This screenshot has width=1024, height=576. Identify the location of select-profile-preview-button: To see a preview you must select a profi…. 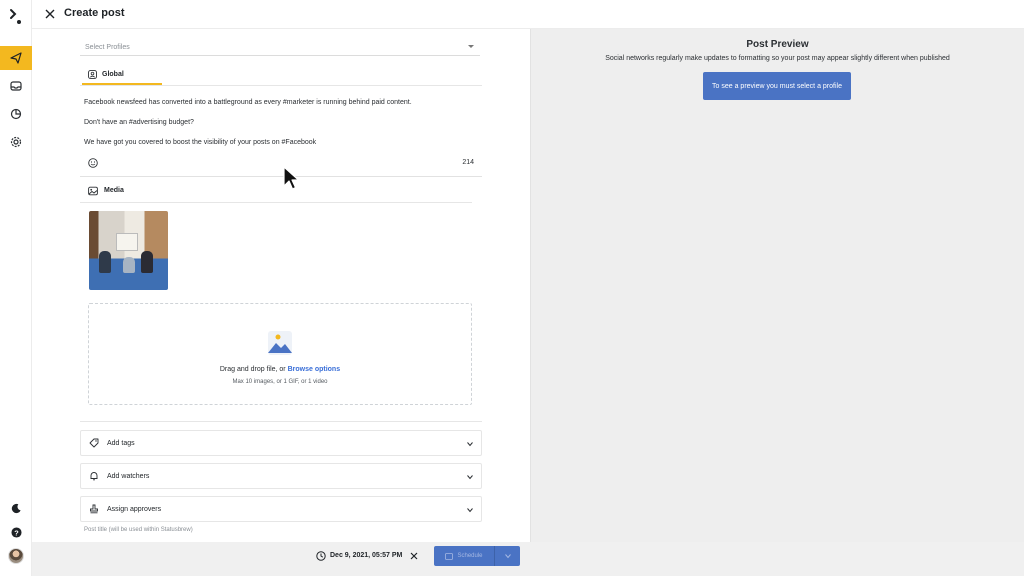
(777, 86).